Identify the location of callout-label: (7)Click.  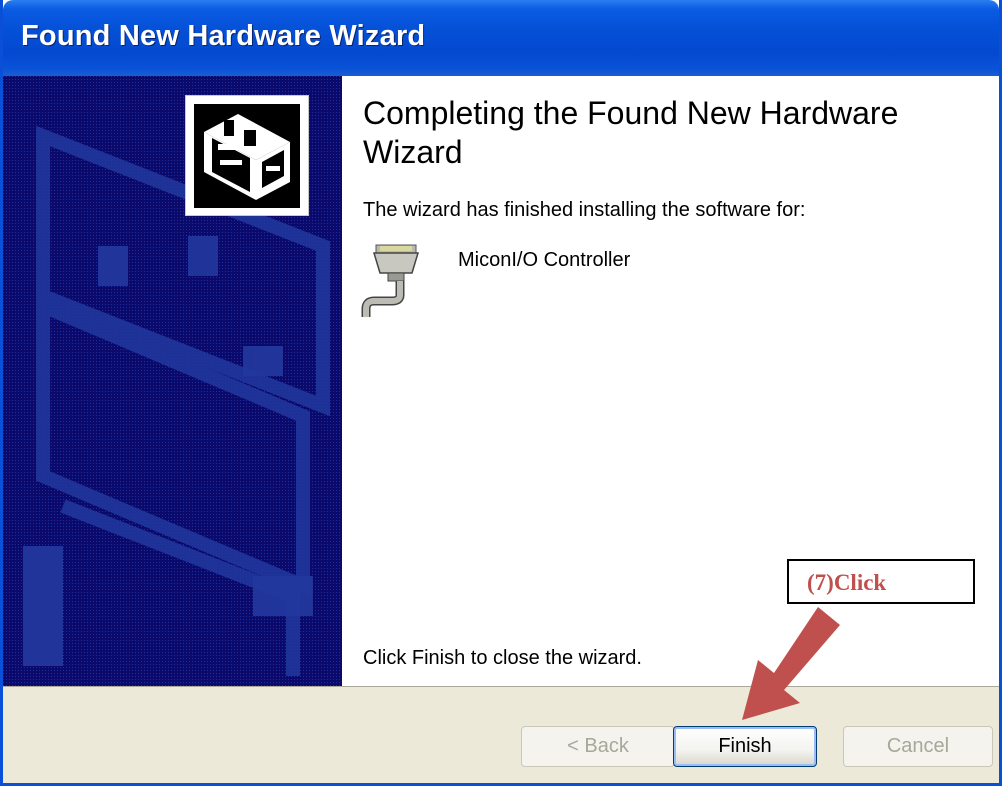
(847, 582).